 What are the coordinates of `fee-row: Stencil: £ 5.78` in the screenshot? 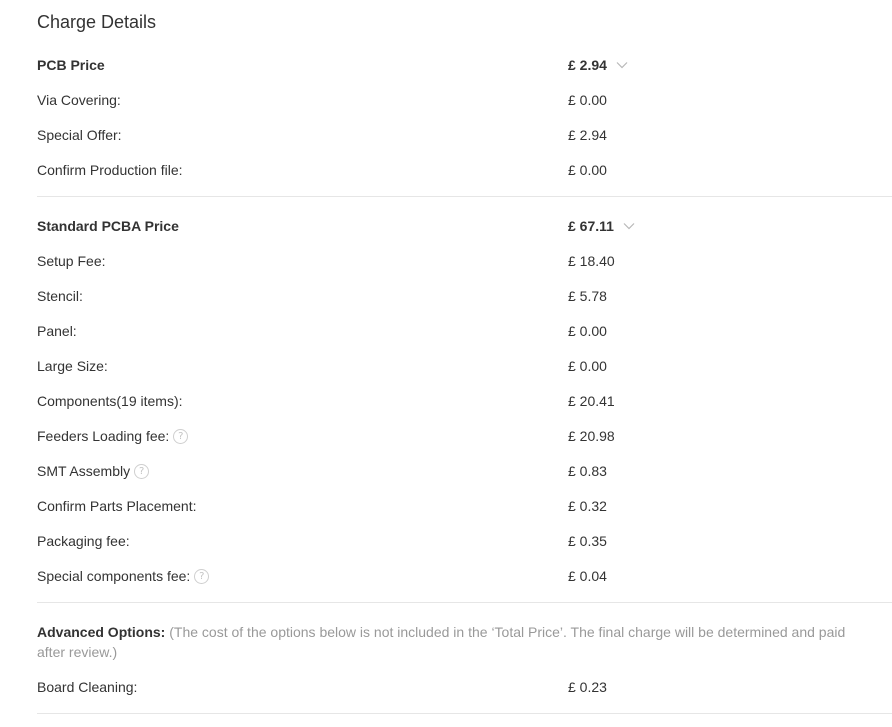 It's located at (464, 296).